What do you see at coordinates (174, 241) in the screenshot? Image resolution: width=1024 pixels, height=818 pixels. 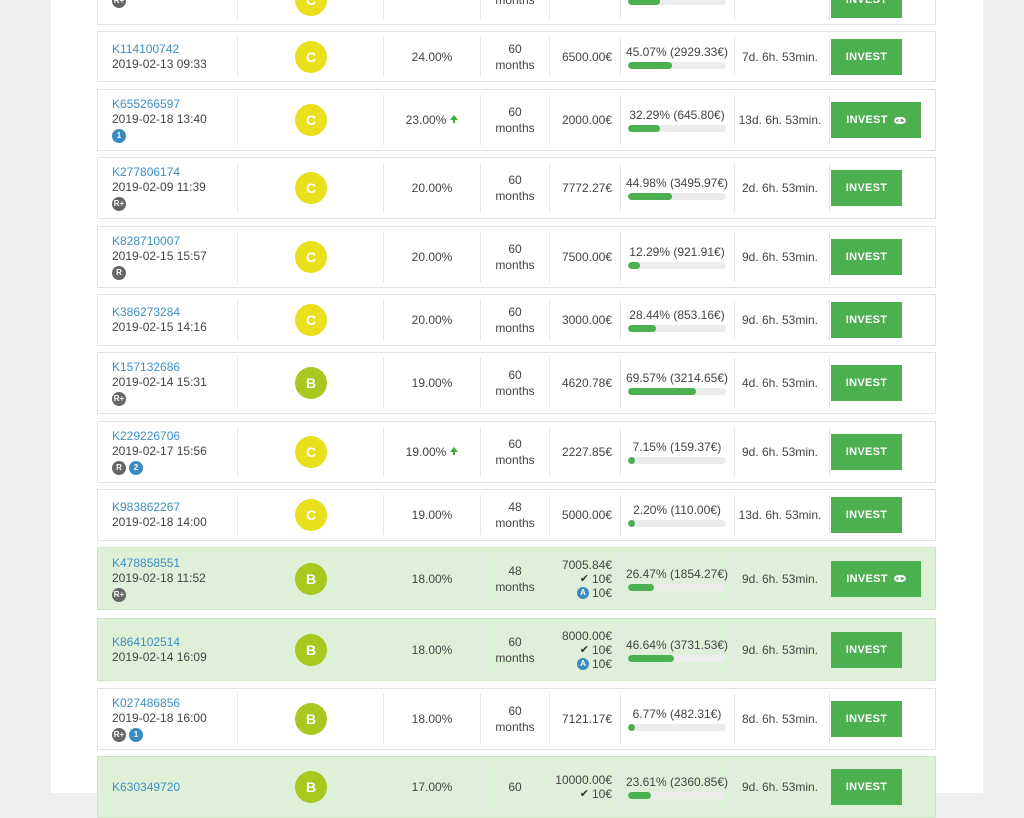 I see `loan-id-link: K828710007` at bounding box center [174, 241].